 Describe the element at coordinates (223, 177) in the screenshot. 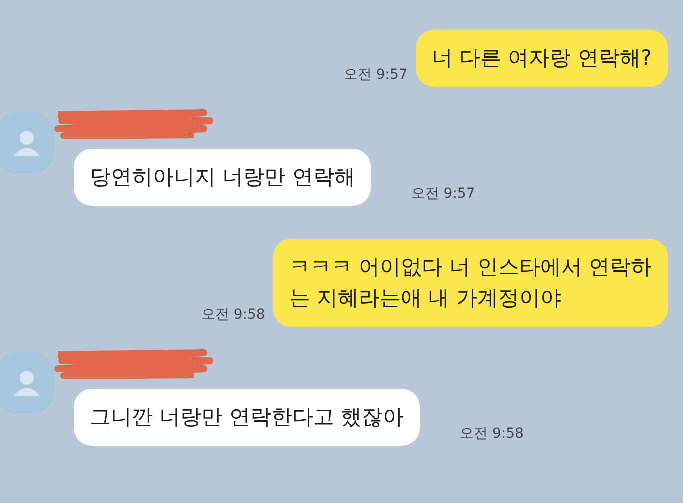

I see `message-text: 당연히아니지 너랑만 연락해` at that location.